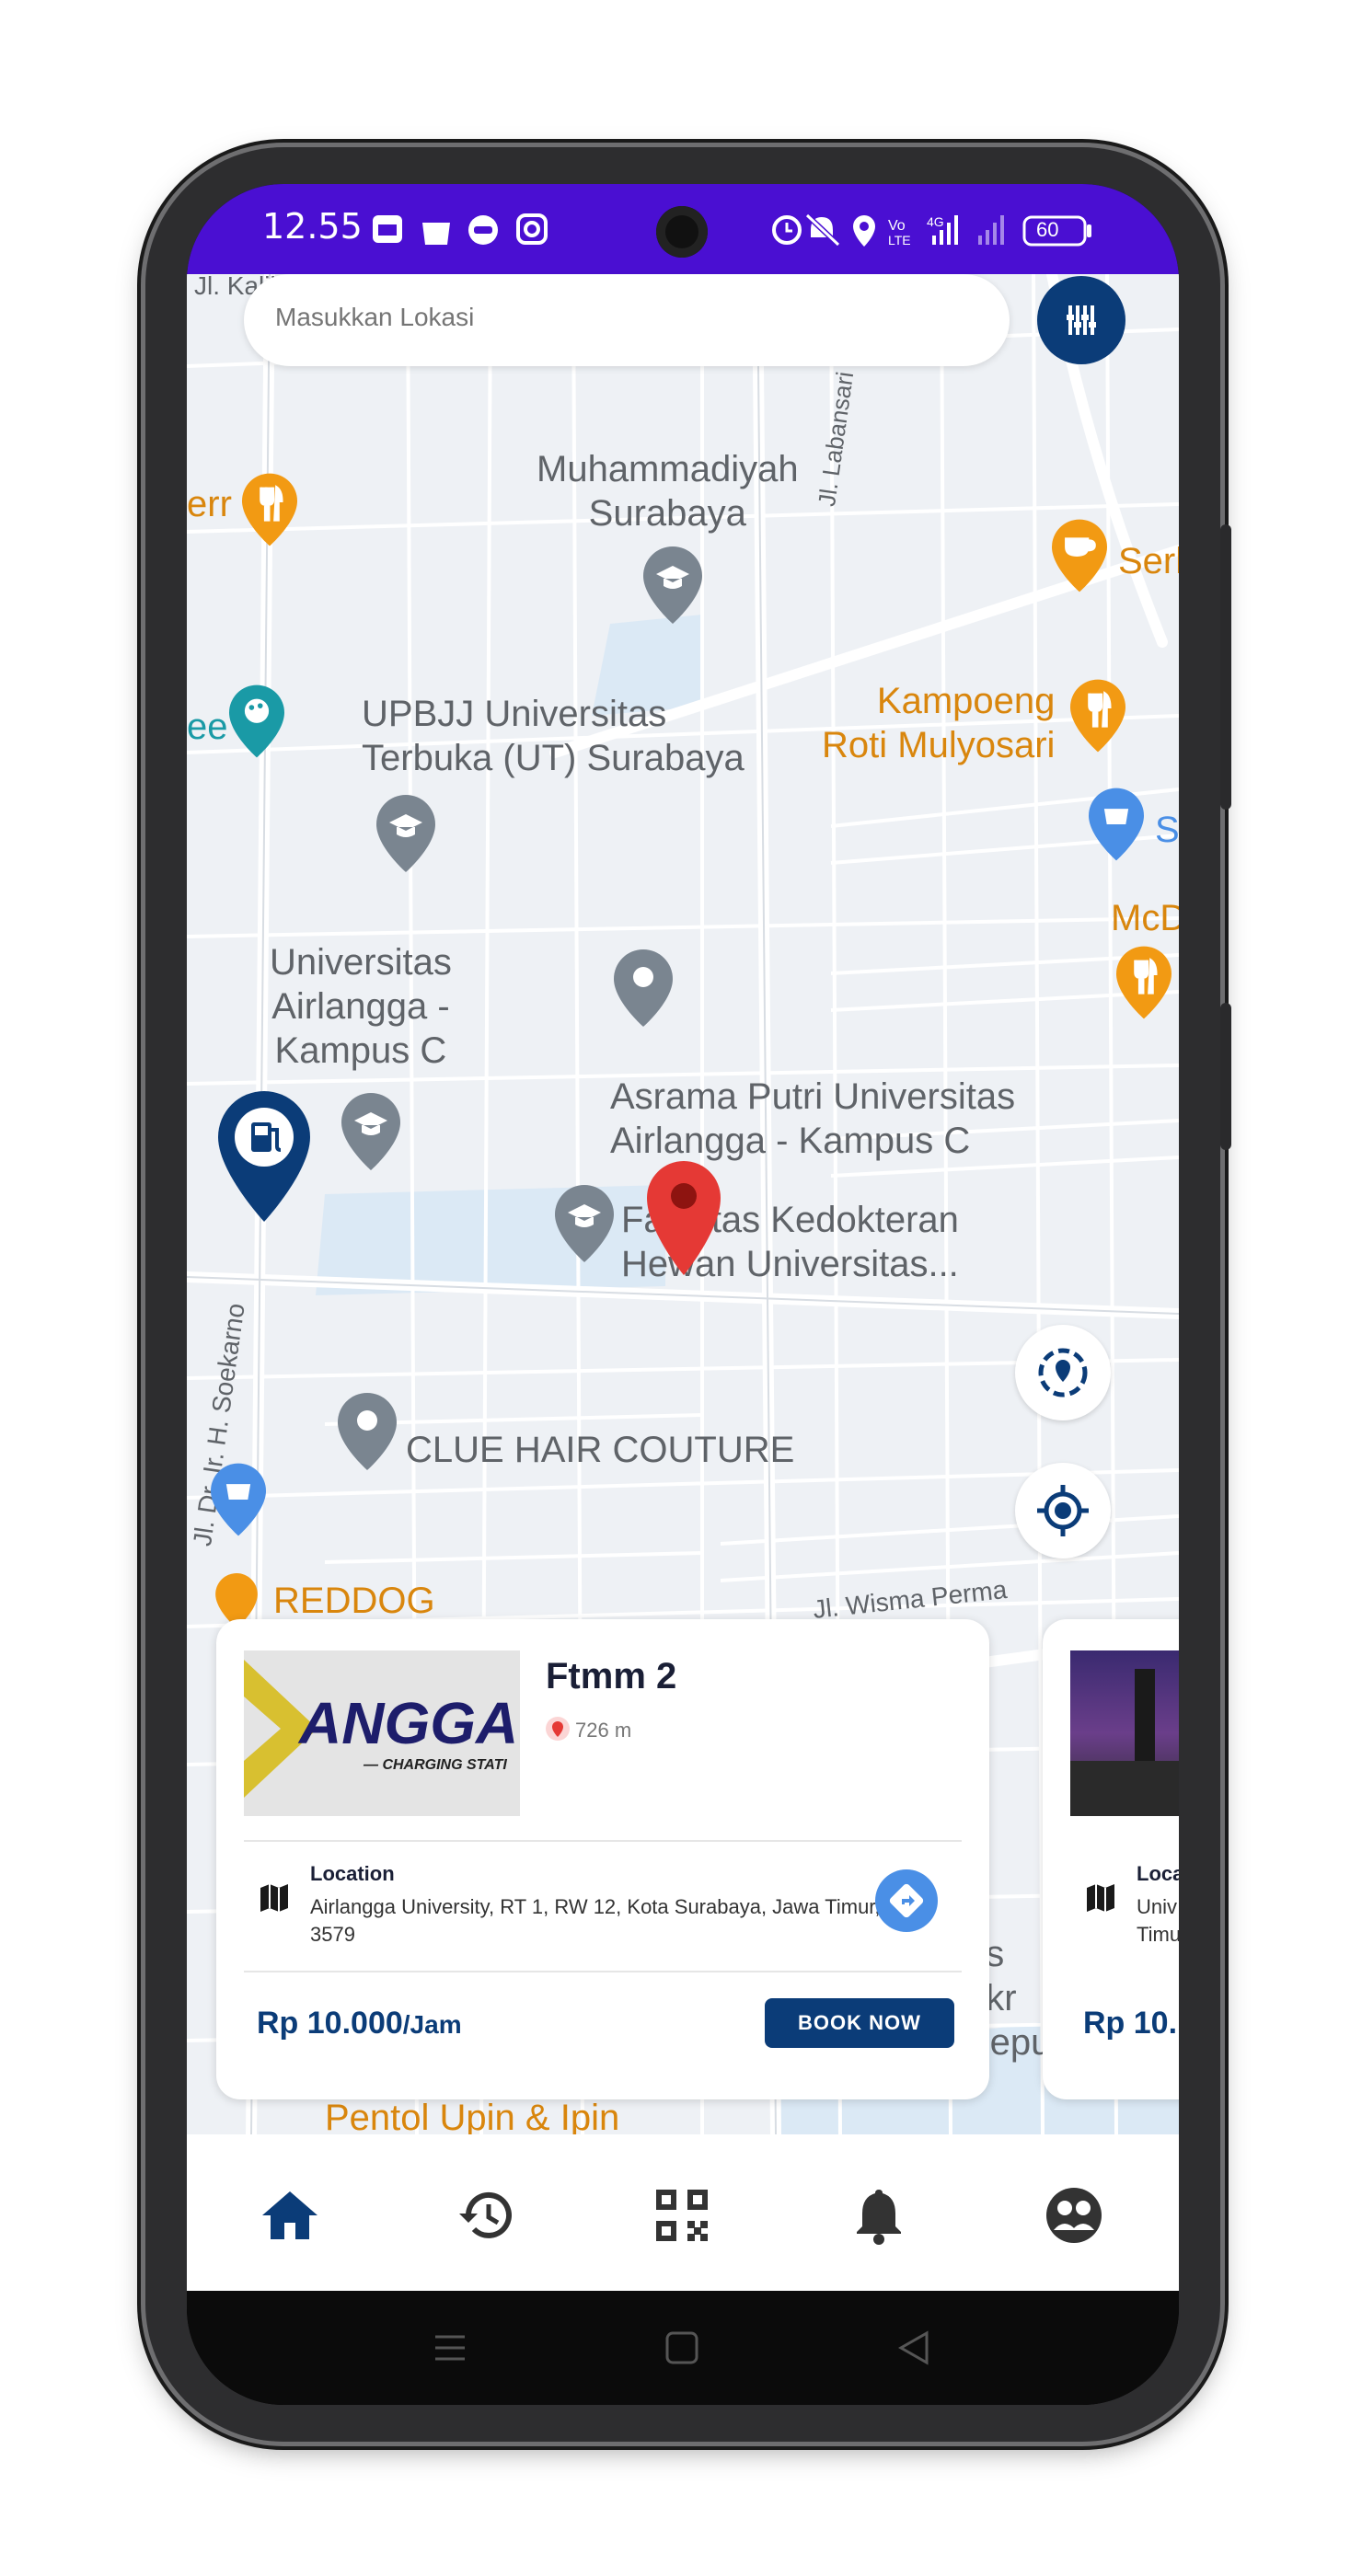 Image resolution: width=1362 pixels, height=2576 pixels. What do you see at coordinates (939, 723) in the screenshot?
I see `place-label-kampoeng: Kampoeng Roti Mulyosari` at bounding box center [939, 723].